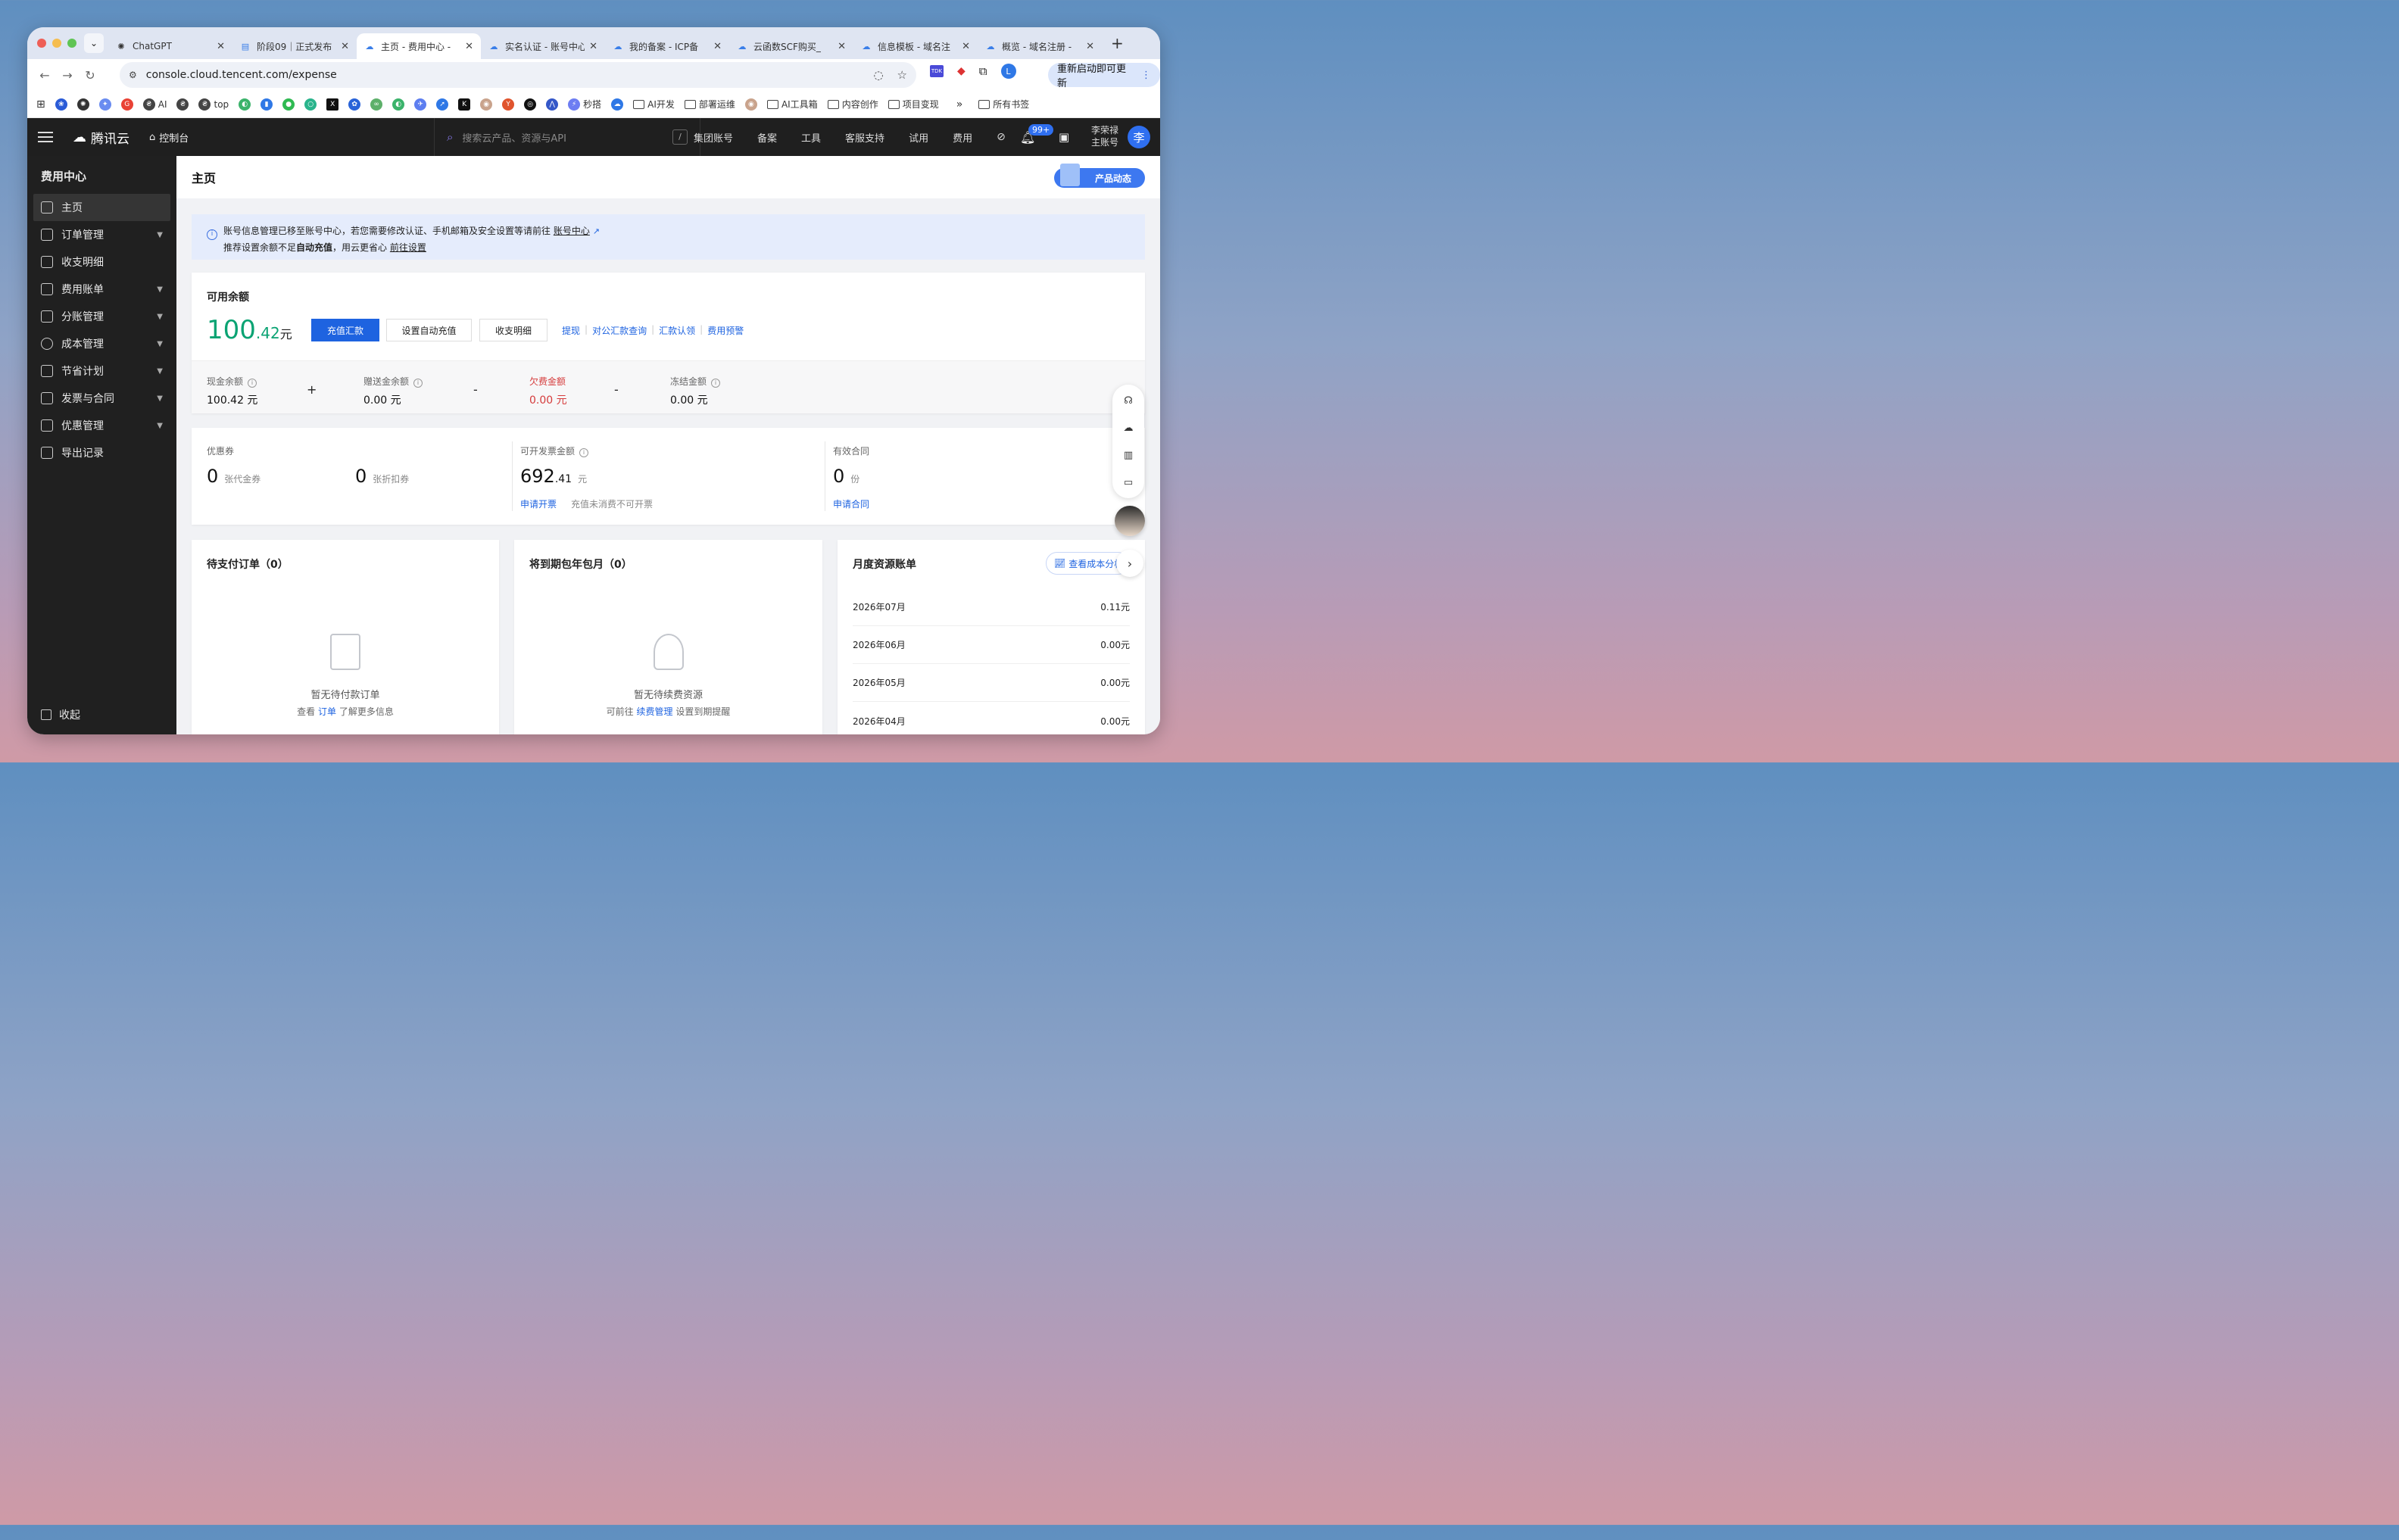  Describe the element at coordinates (233, 476) in the screenshot. I see `cash-coupon-count: 0 张代金券` at that location.